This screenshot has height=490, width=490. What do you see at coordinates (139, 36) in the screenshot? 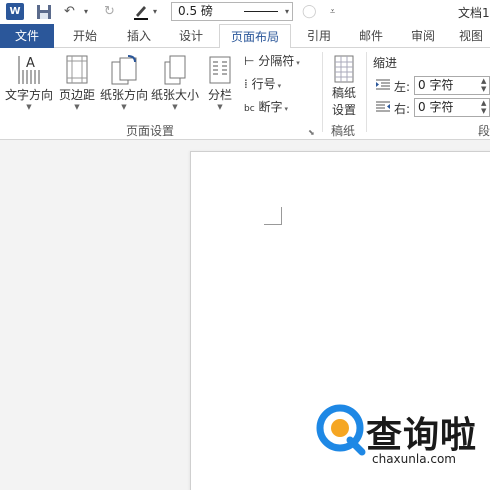
I see `tab-insert: 插入` at bounding box center [139, 36].